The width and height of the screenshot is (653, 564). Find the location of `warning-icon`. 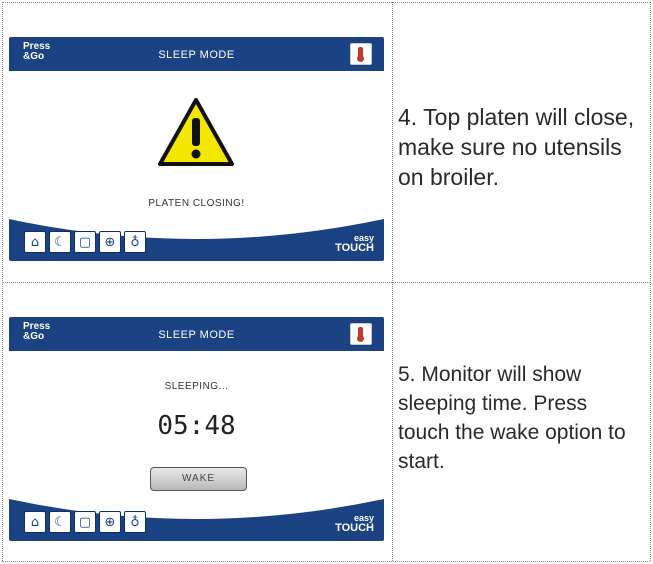

warning-icon is located at coordinates (196, 132).